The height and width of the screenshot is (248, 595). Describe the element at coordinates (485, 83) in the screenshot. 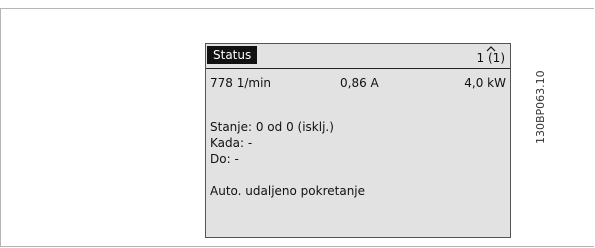

I see `power-readout: 4,0 kW` at that location.